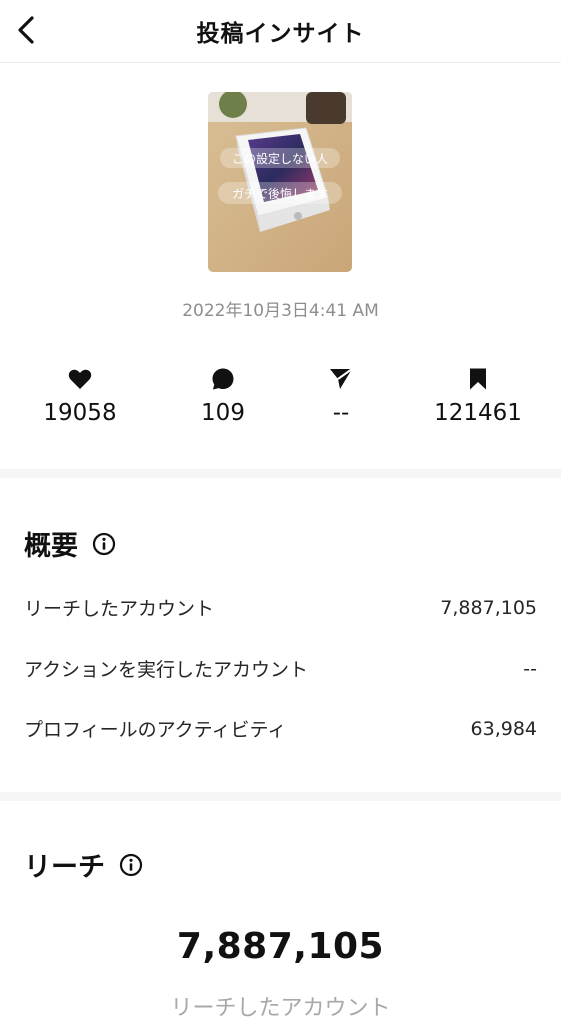  I want to click on overview-row-profile-activity: プロフィールのアクティビティ 63,984, so click(280, 728).